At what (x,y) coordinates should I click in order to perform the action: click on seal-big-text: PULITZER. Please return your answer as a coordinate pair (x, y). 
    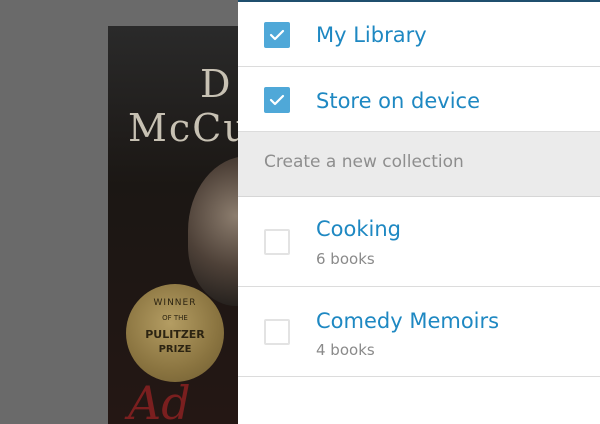
    Looking at the image, I should click on (175, 334).